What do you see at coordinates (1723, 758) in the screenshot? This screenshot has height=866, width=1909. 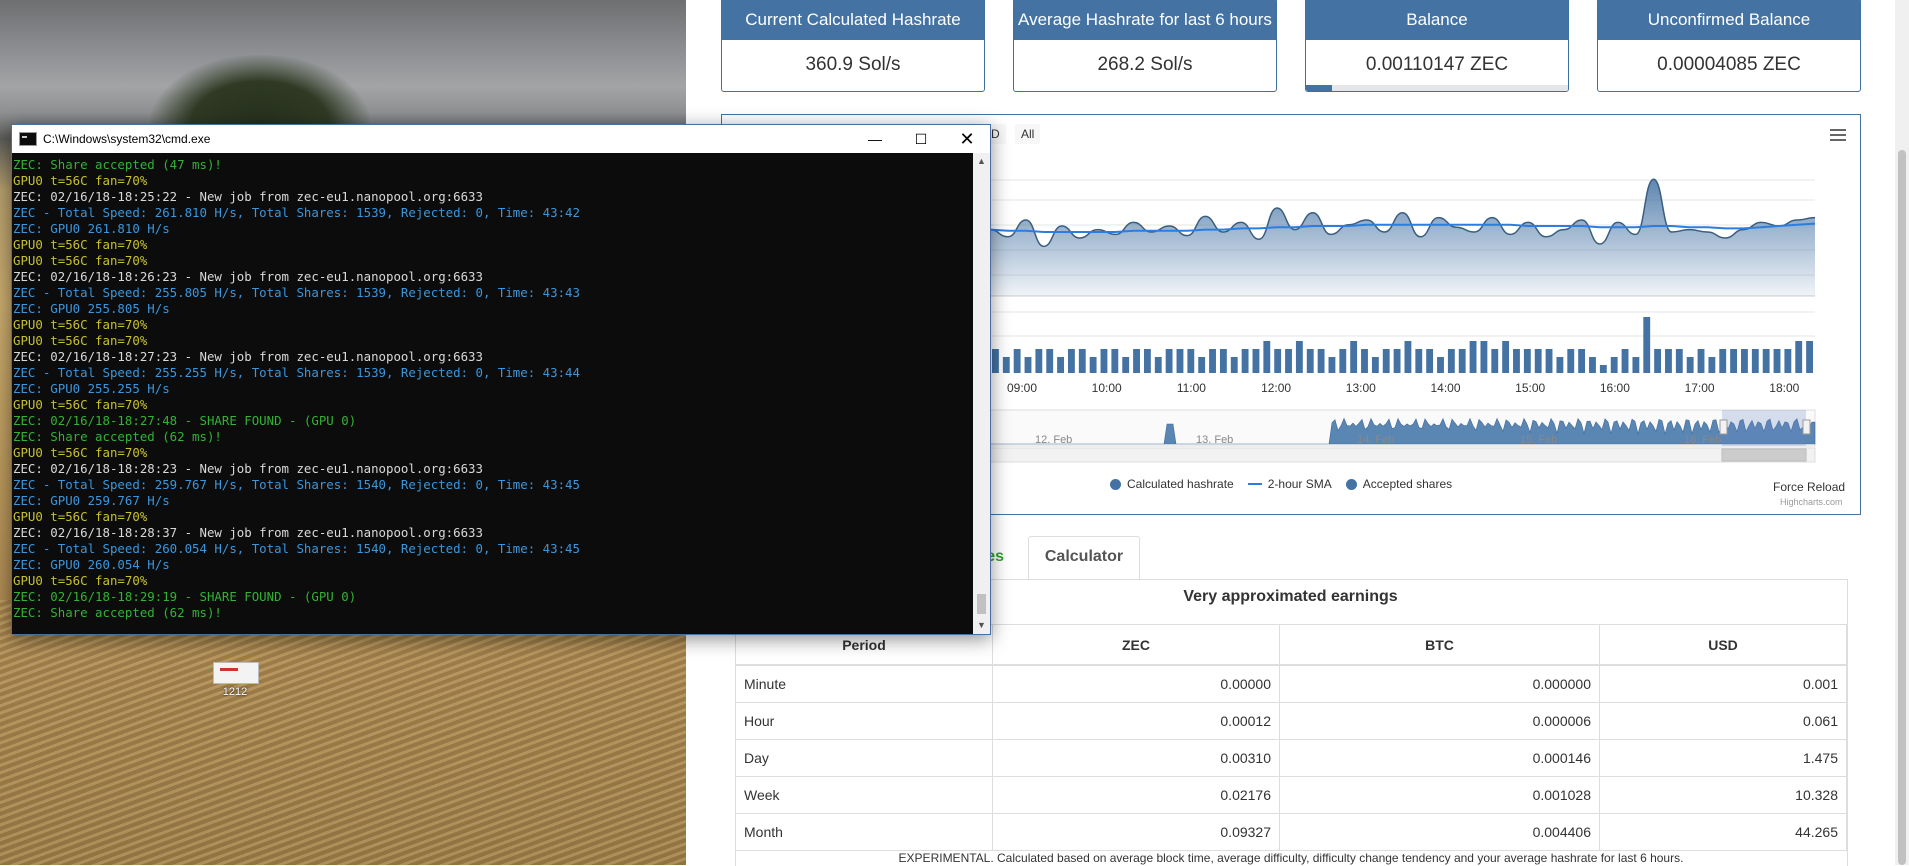 I see `usd-cell: 1.475` at bounding box center [1723, 758].